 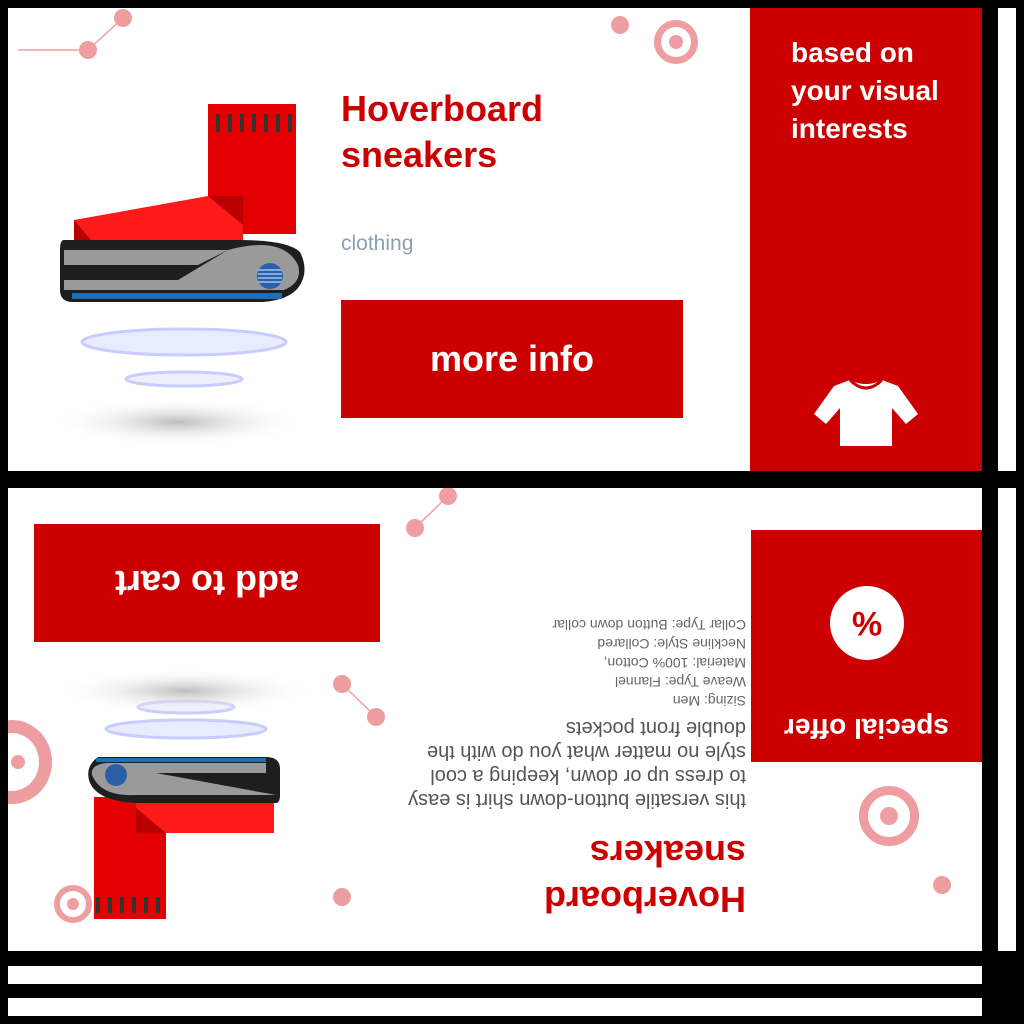 I want to click on shirt-icon, so click(x=866, y=412).